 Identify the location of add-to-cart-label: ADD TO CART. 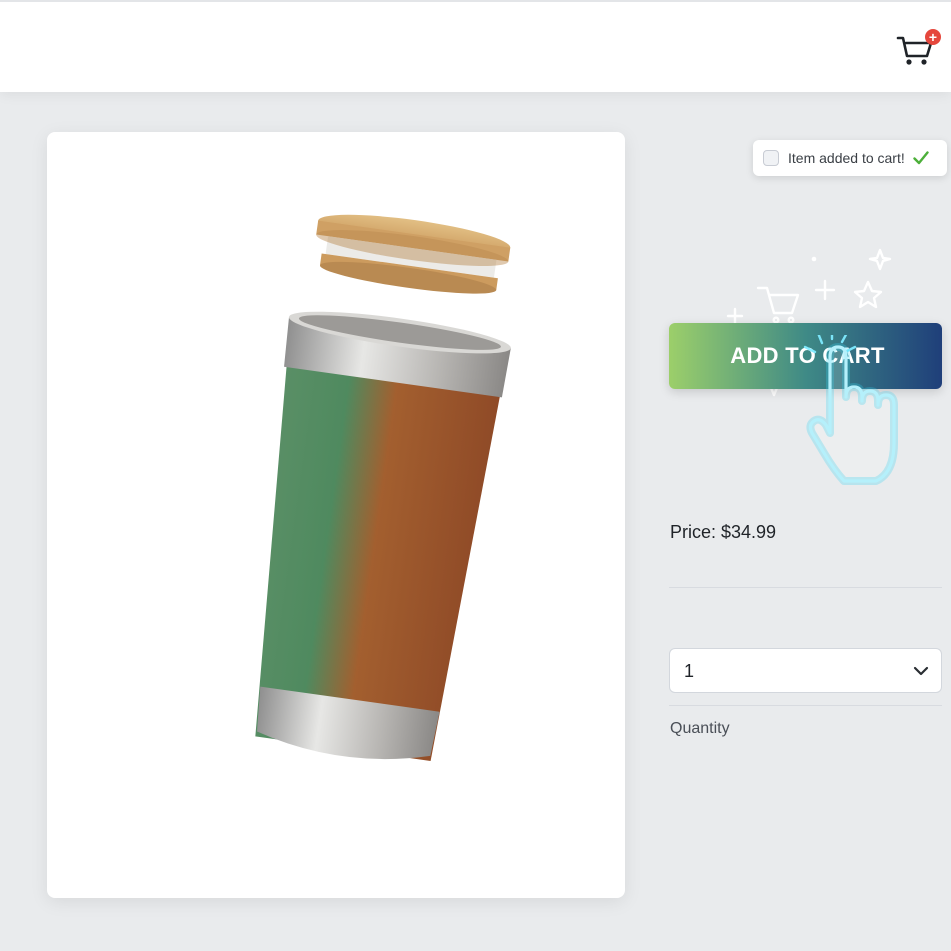
(807, 355).